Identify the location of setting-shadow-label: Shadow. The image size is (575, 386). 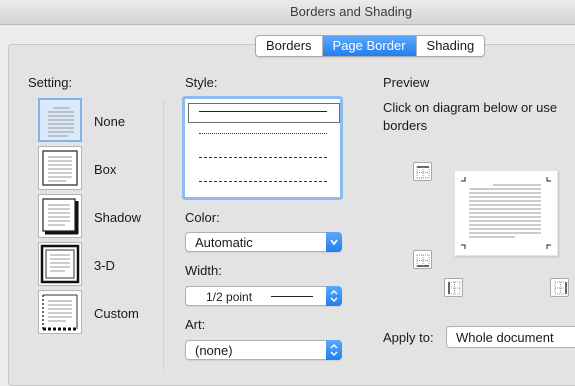
(117, 217).